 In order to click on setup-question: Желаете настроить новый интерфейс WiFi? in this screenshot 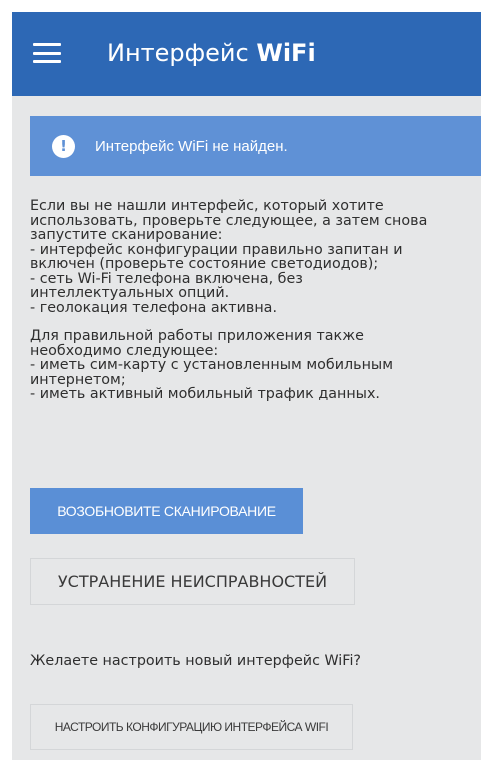, I will do `click(196, 661)`.